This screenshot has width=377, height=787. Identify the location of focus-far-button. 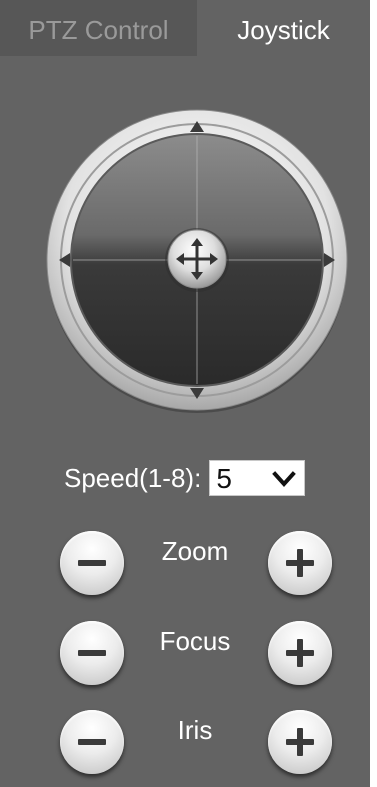
(300, 653).